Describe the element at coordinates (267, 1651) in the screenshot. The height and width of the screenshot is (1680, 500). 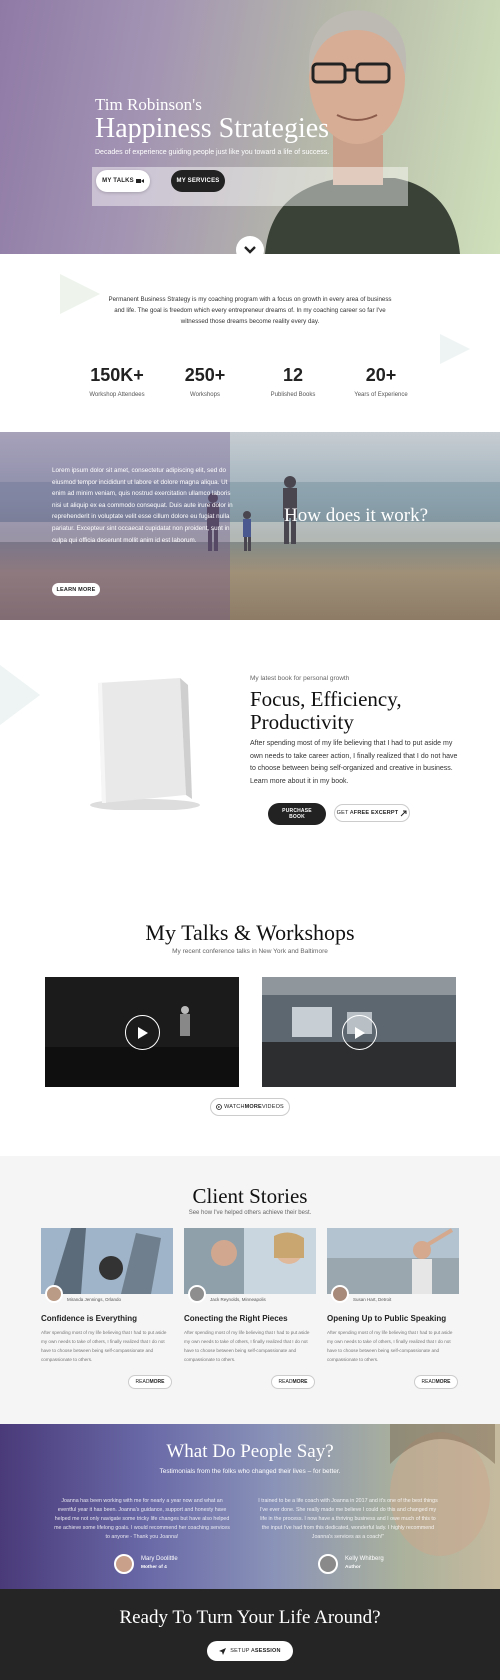
I see `session-label-b: SESSION` at that location.